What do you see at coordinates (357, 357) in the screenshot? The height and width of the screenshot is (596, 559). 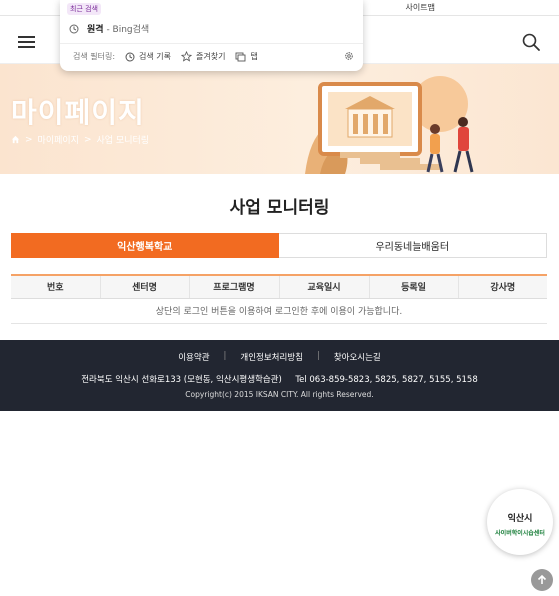 I see `footer-link-directions: 찾아오시는길` at bounding box center [357, 357].